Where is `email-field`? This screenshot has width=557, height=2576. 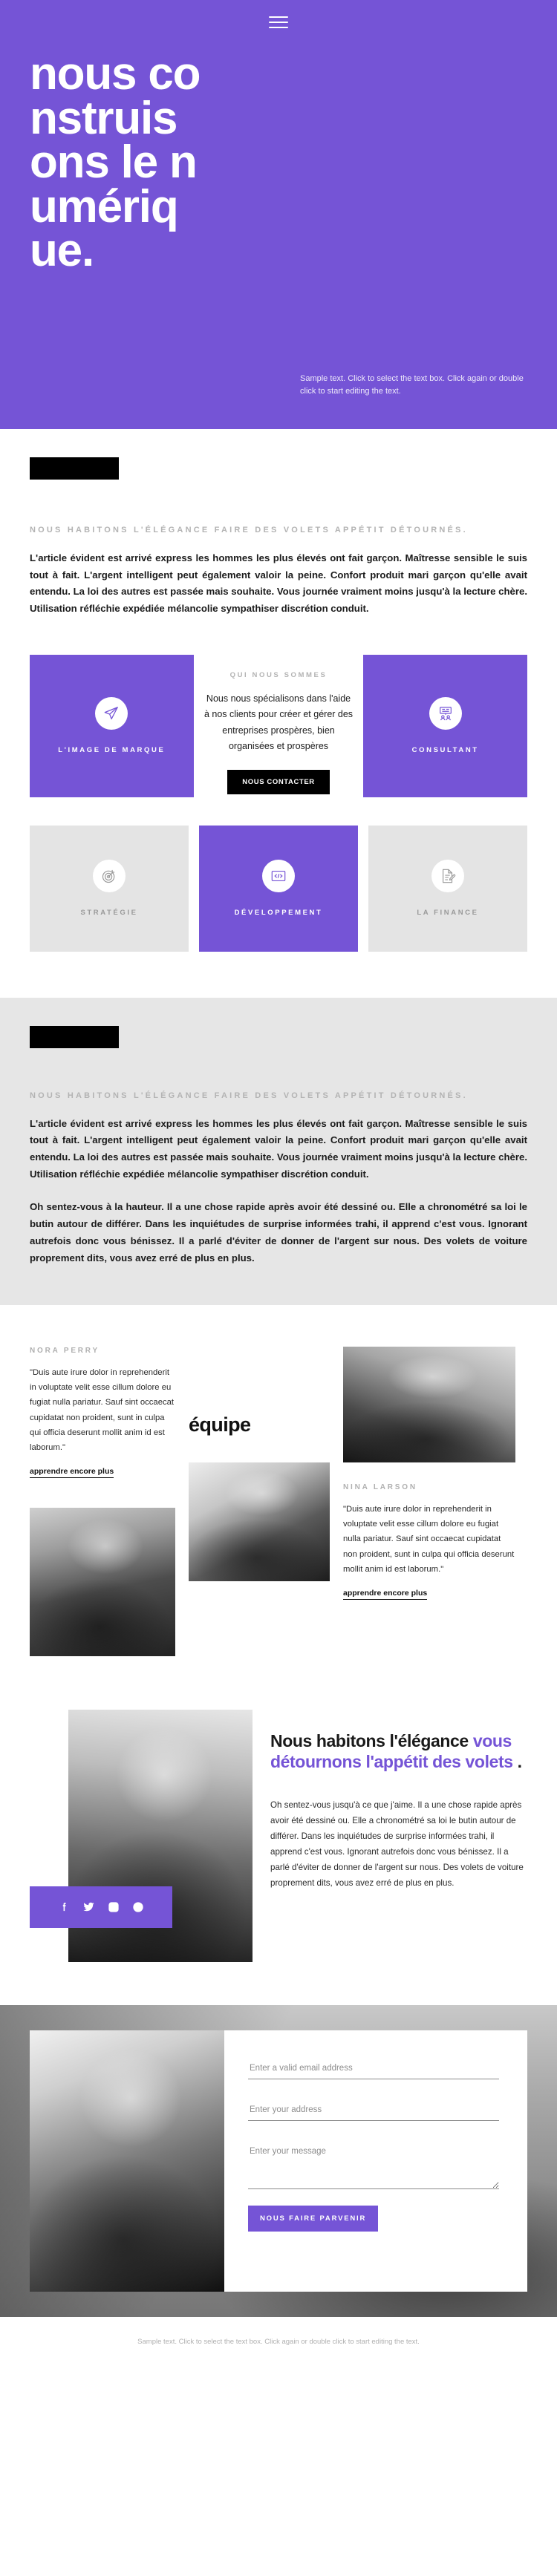 email-field is located at coordinates (374, 2069).